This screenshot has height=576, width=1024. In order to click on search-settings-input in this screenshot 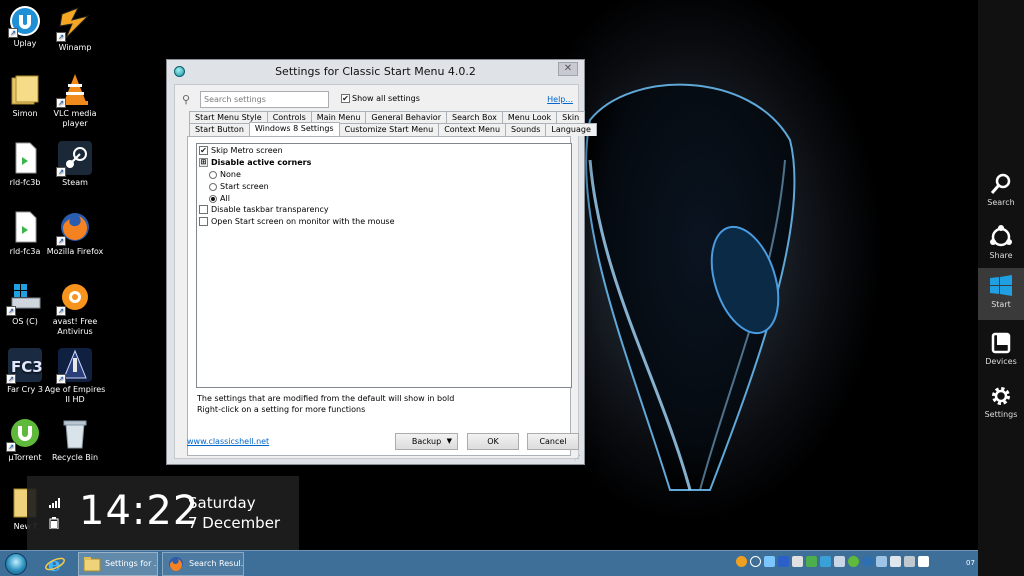, I will do `click(264, 99)`.